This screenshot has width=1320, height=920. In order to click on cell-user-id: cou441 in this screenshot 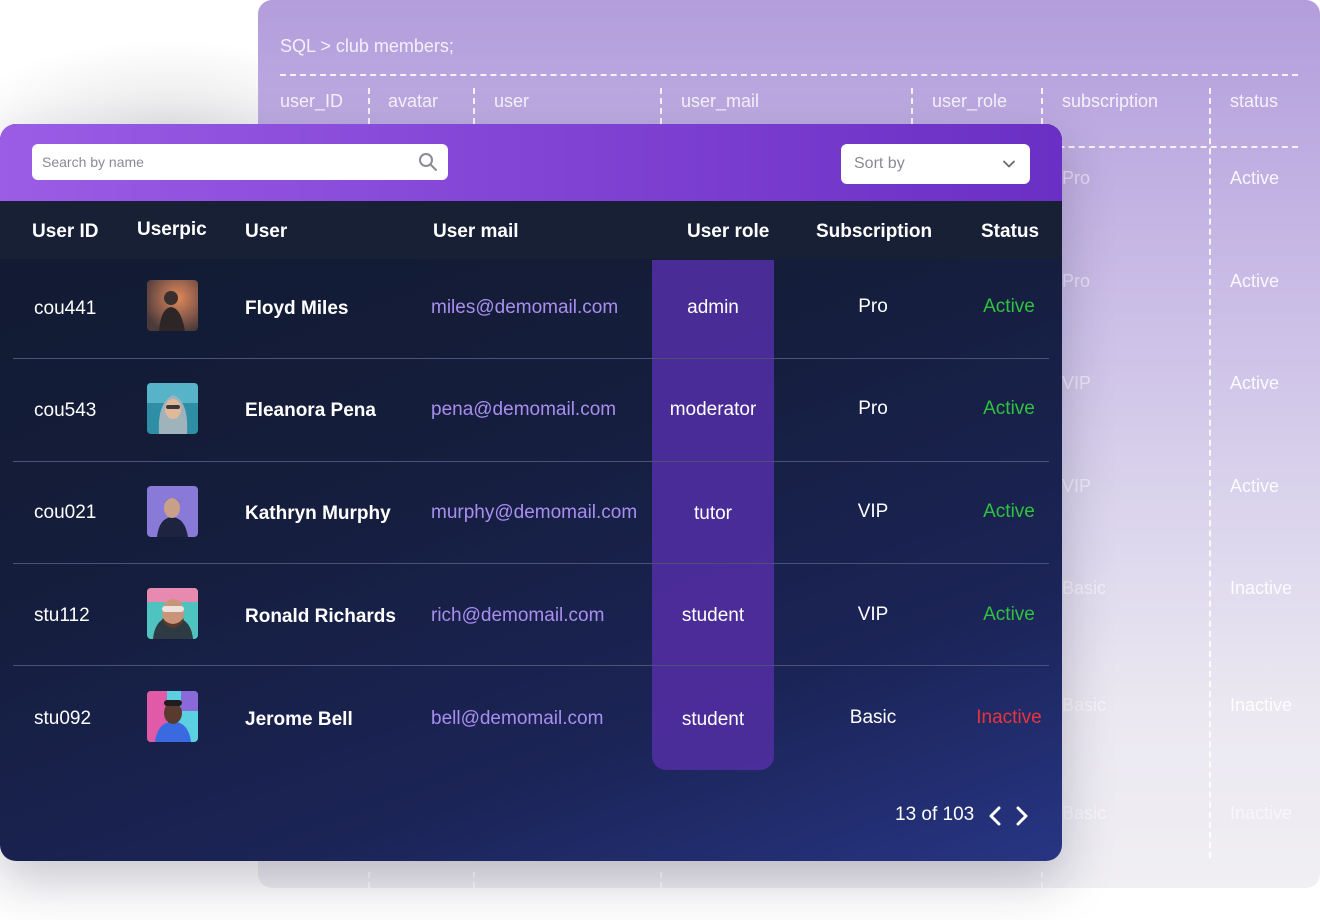, I will do `click(65, 308)`.